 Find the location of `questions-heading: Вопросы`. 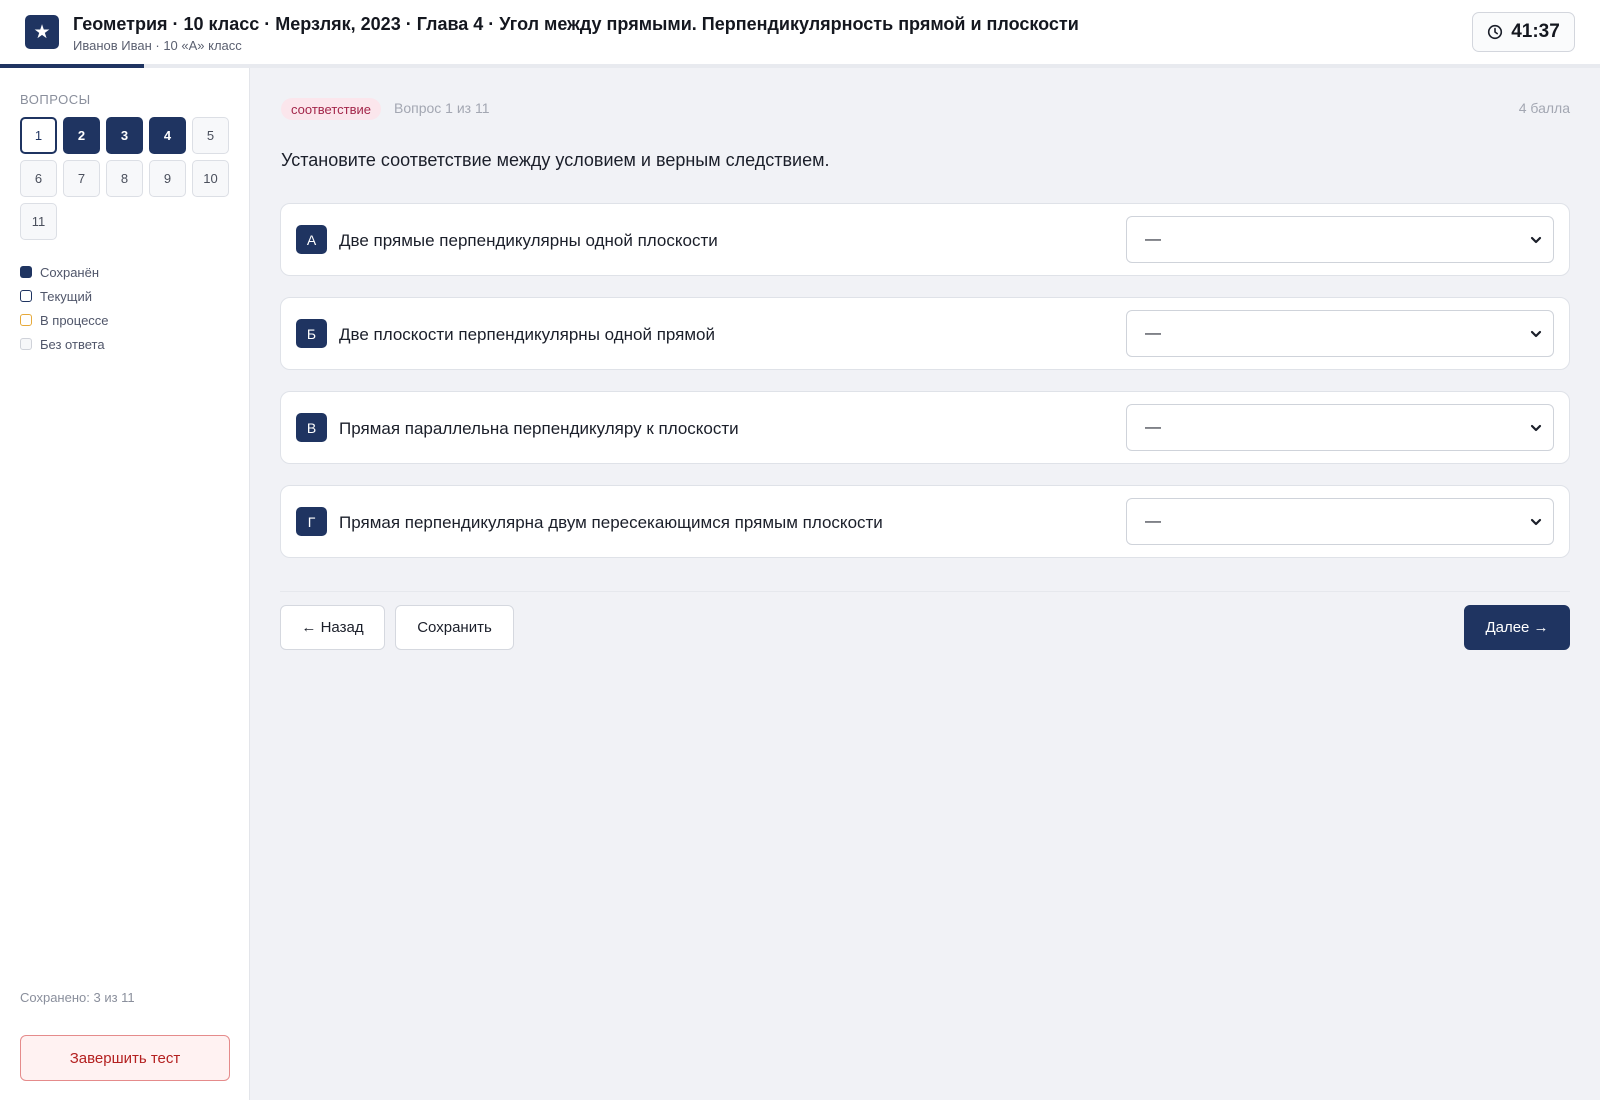

questions-heading: Вопросы is located at coordinates (55, 99).